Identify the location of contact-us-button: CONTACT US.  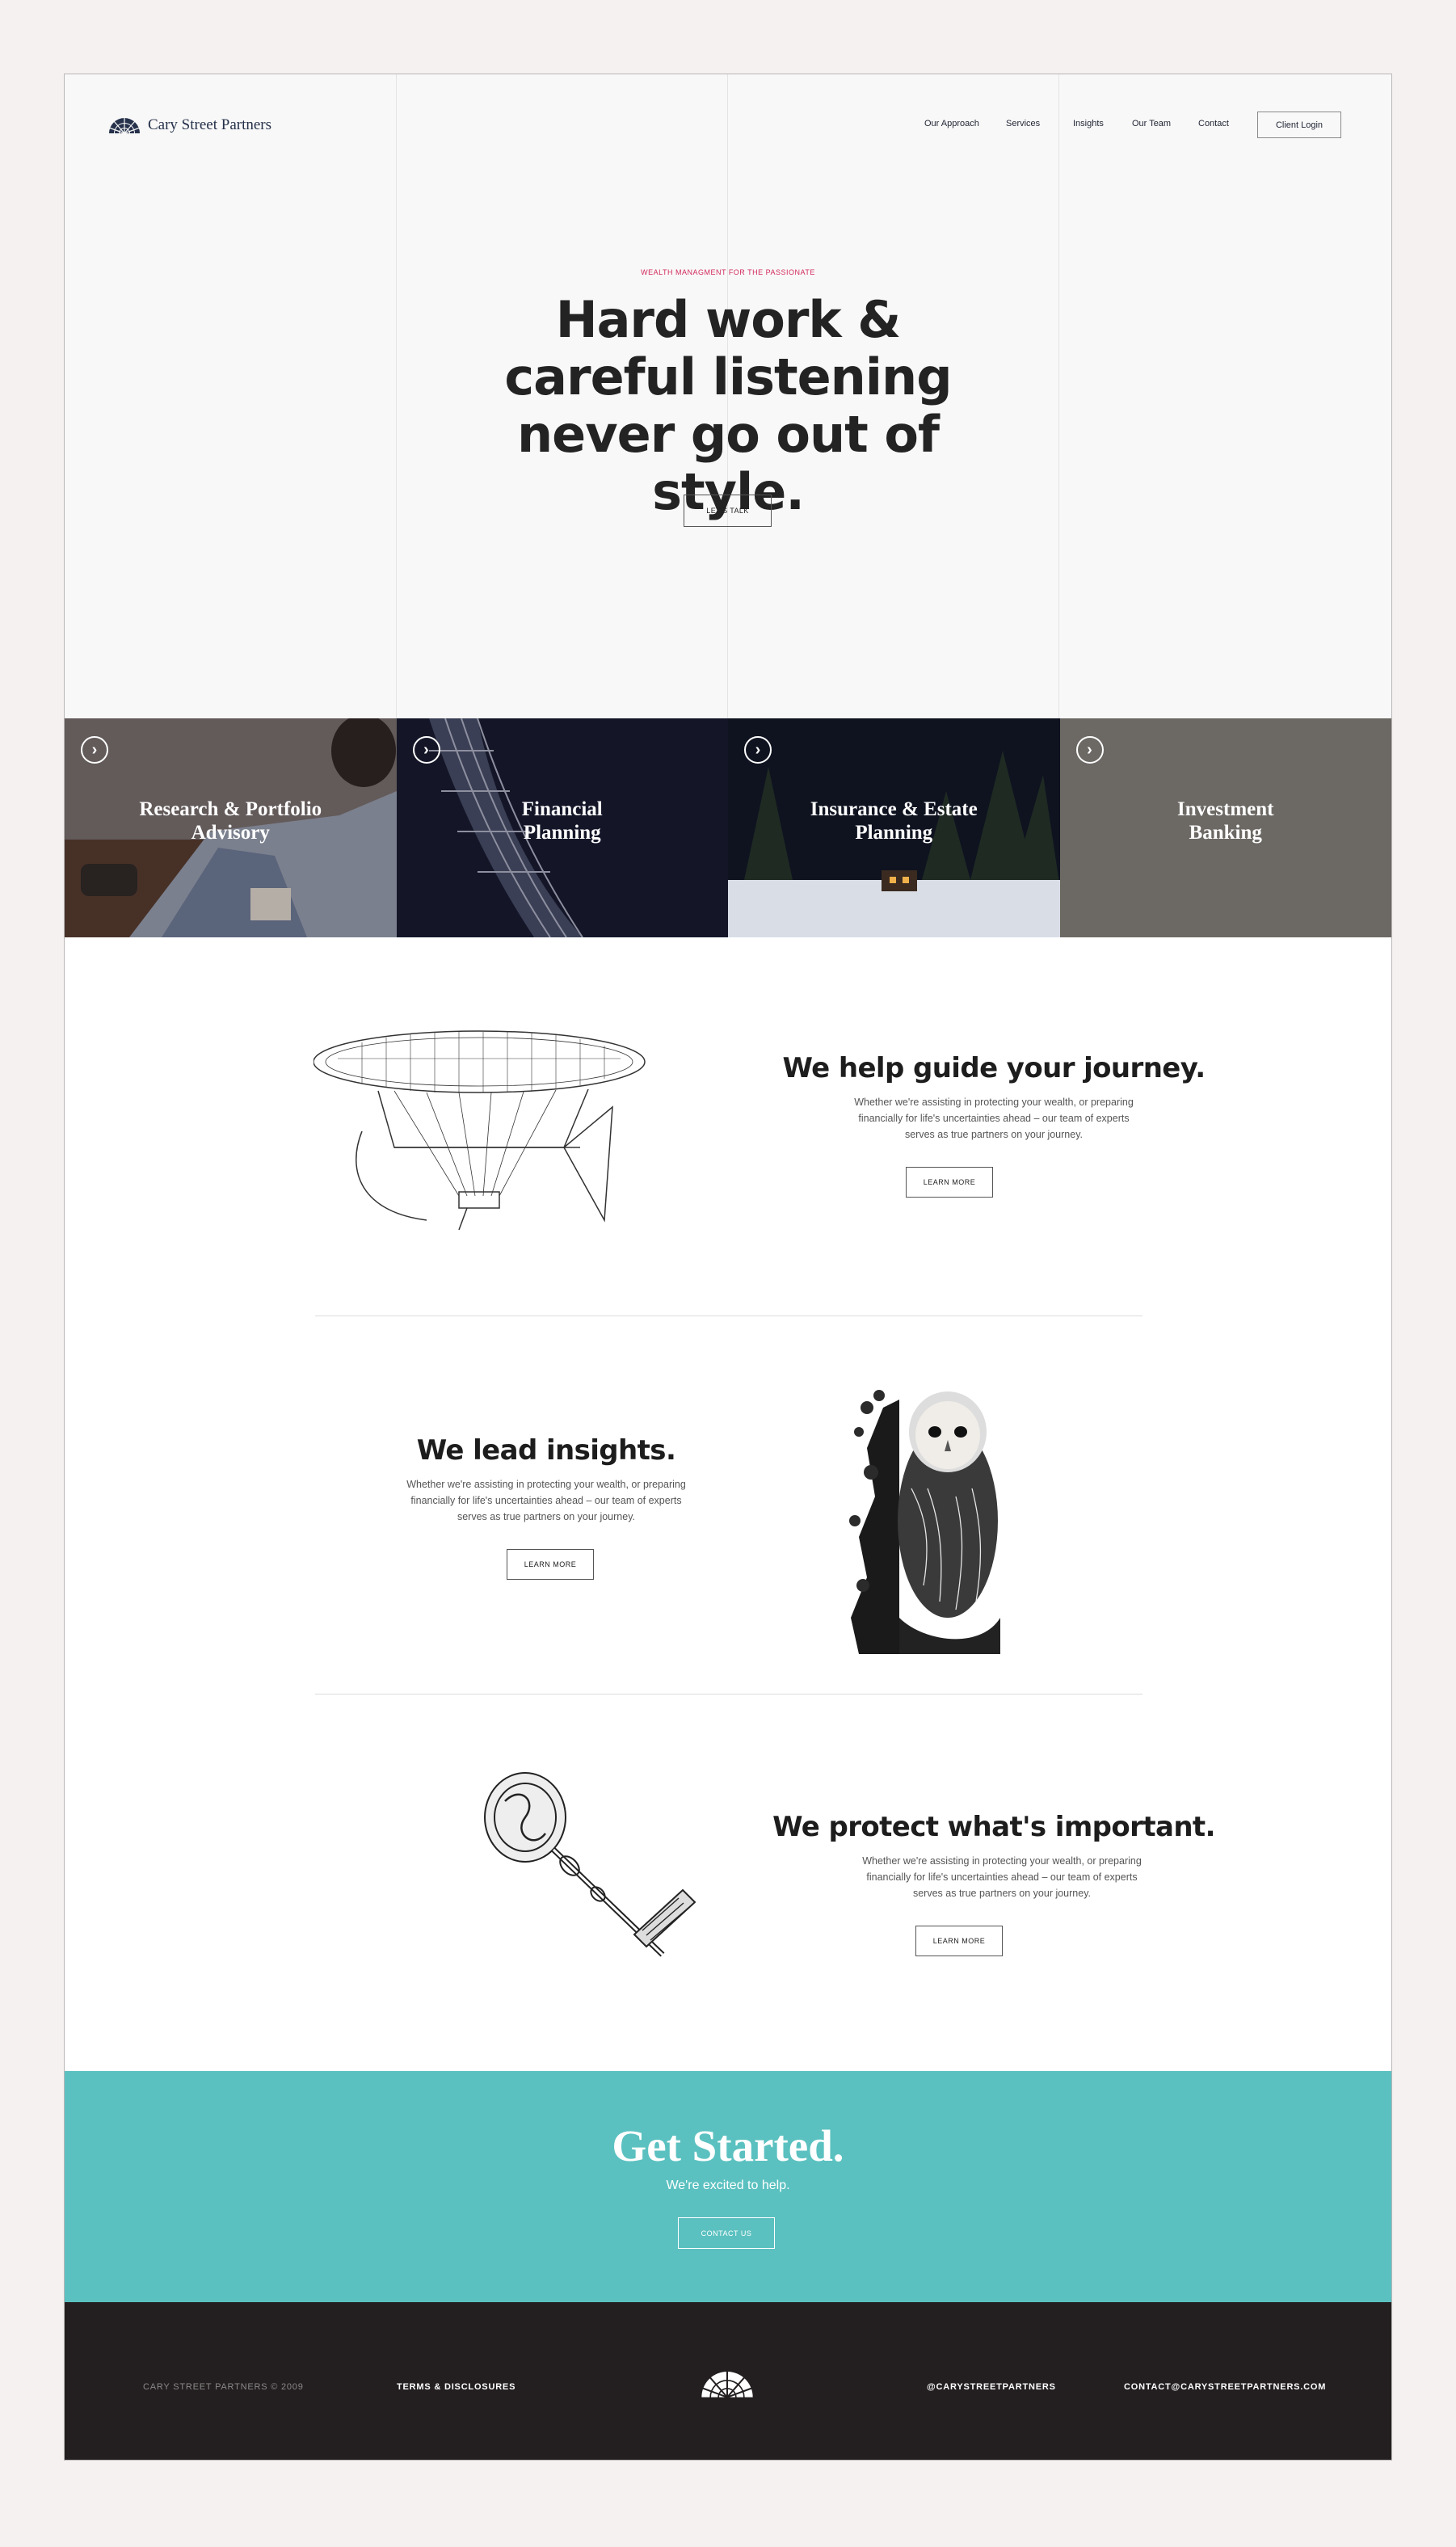
(727, 2233).